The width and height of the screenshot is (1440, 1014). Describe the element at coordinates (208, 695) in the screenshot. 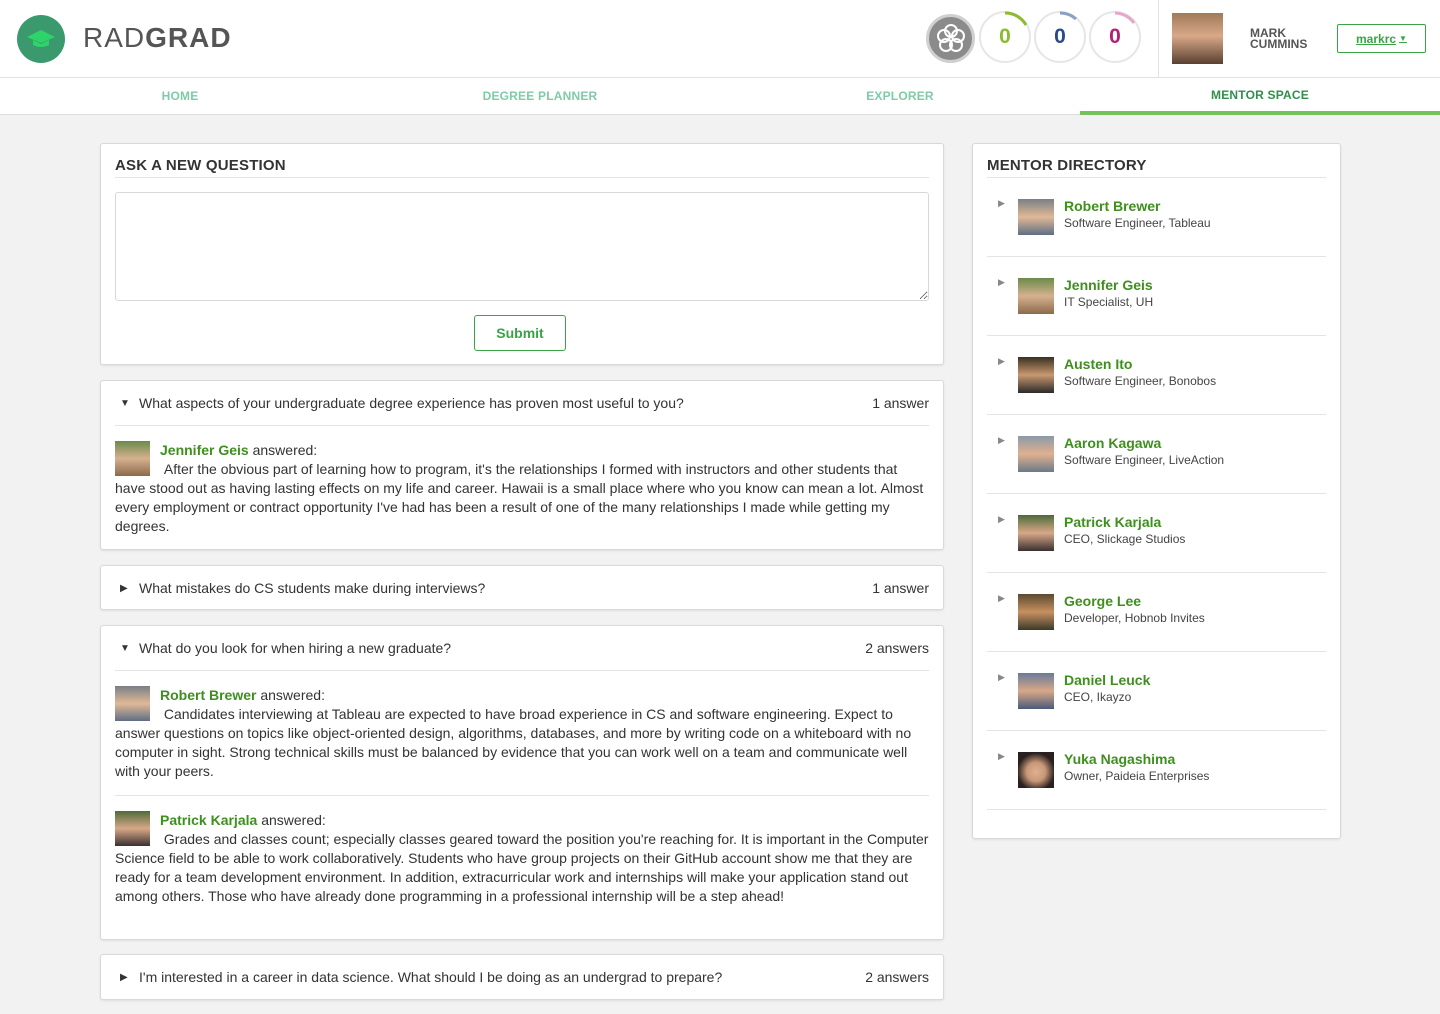

I see `answer-author: Robert Brewer` at that location.